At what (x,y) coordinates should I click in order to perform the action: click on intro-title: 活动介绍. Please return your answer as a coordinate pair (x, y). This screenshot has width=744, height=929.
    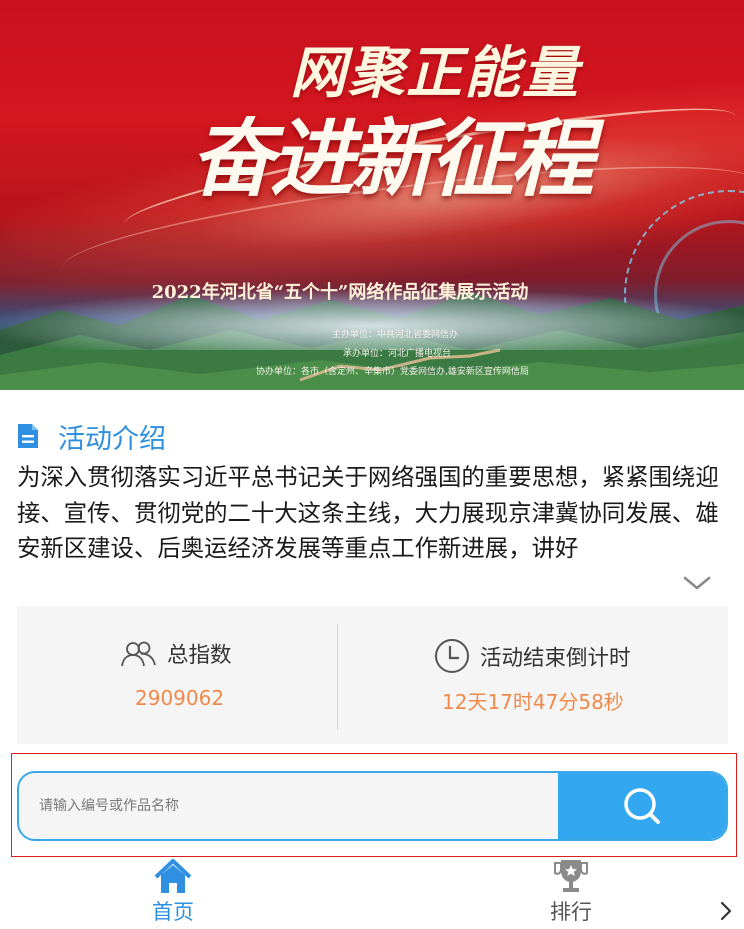
    Looking at the image, I should click on (112, 439).